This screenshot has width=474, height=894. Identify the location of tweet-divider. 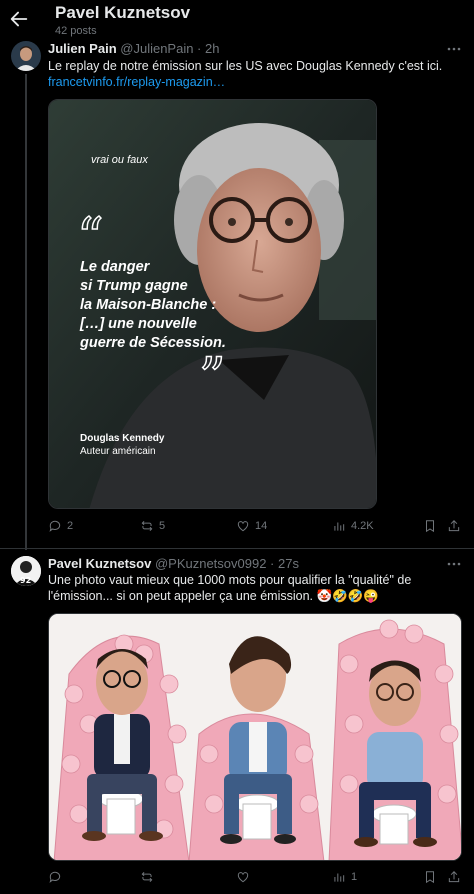
(237, 548).